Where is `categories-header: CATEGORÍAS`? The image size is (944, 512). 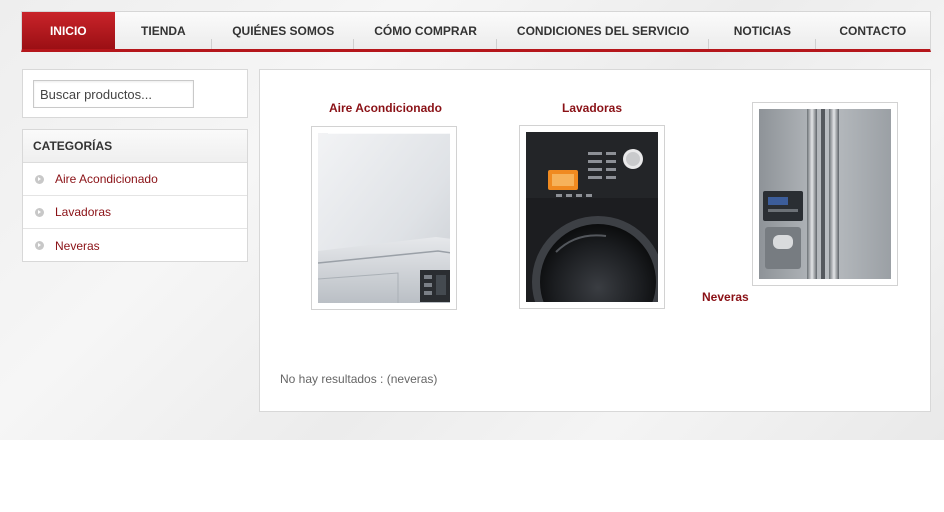 categories-header: CATEGORÍAS is located at coordinates (135, 146).